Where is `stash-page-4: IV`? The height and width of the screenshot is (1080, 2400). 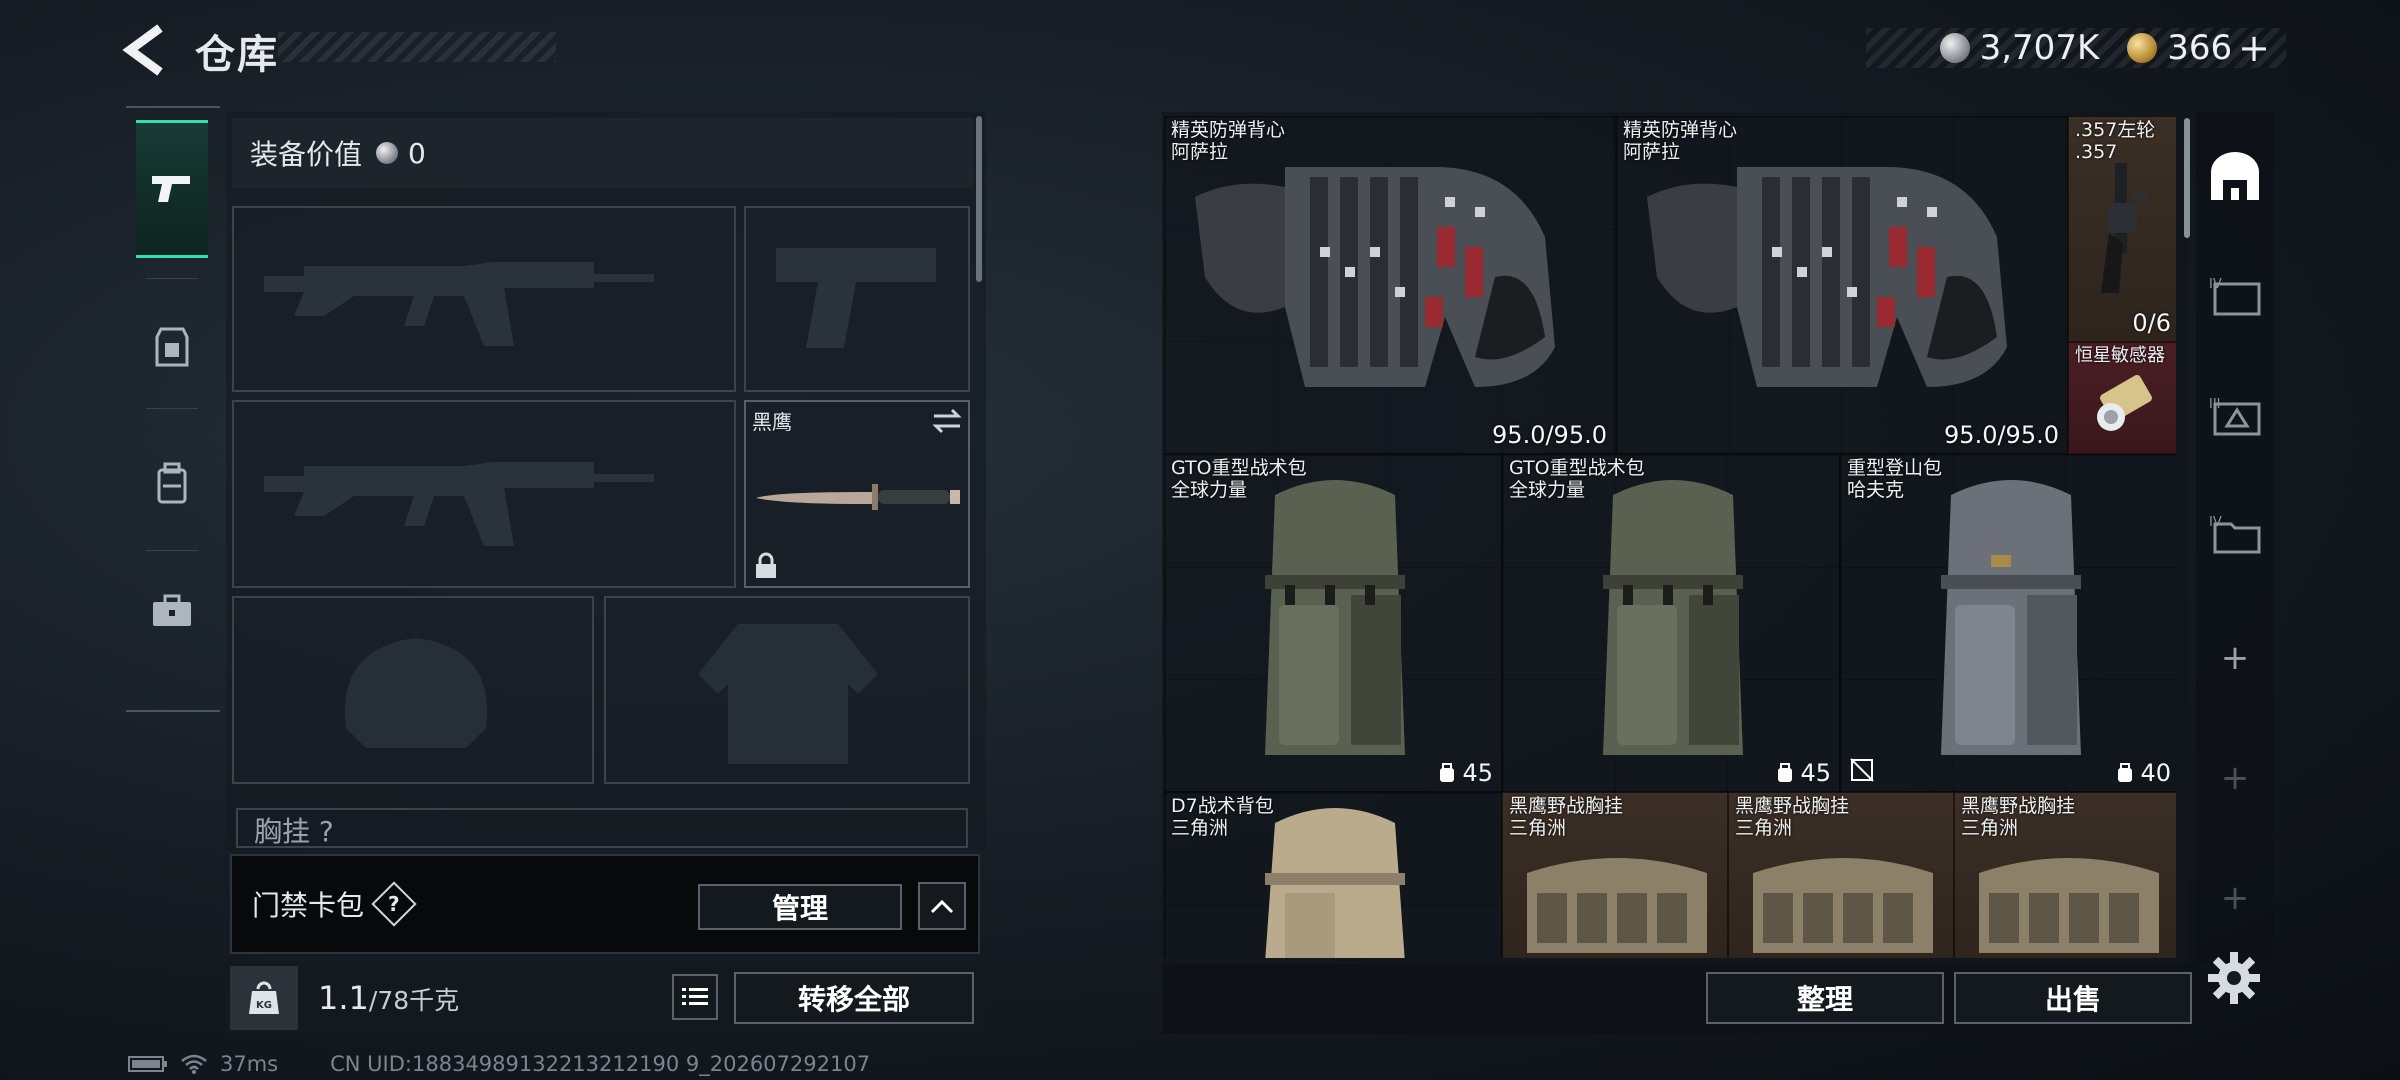
stash-page-4: IV is located at coordinates (2235, 534).